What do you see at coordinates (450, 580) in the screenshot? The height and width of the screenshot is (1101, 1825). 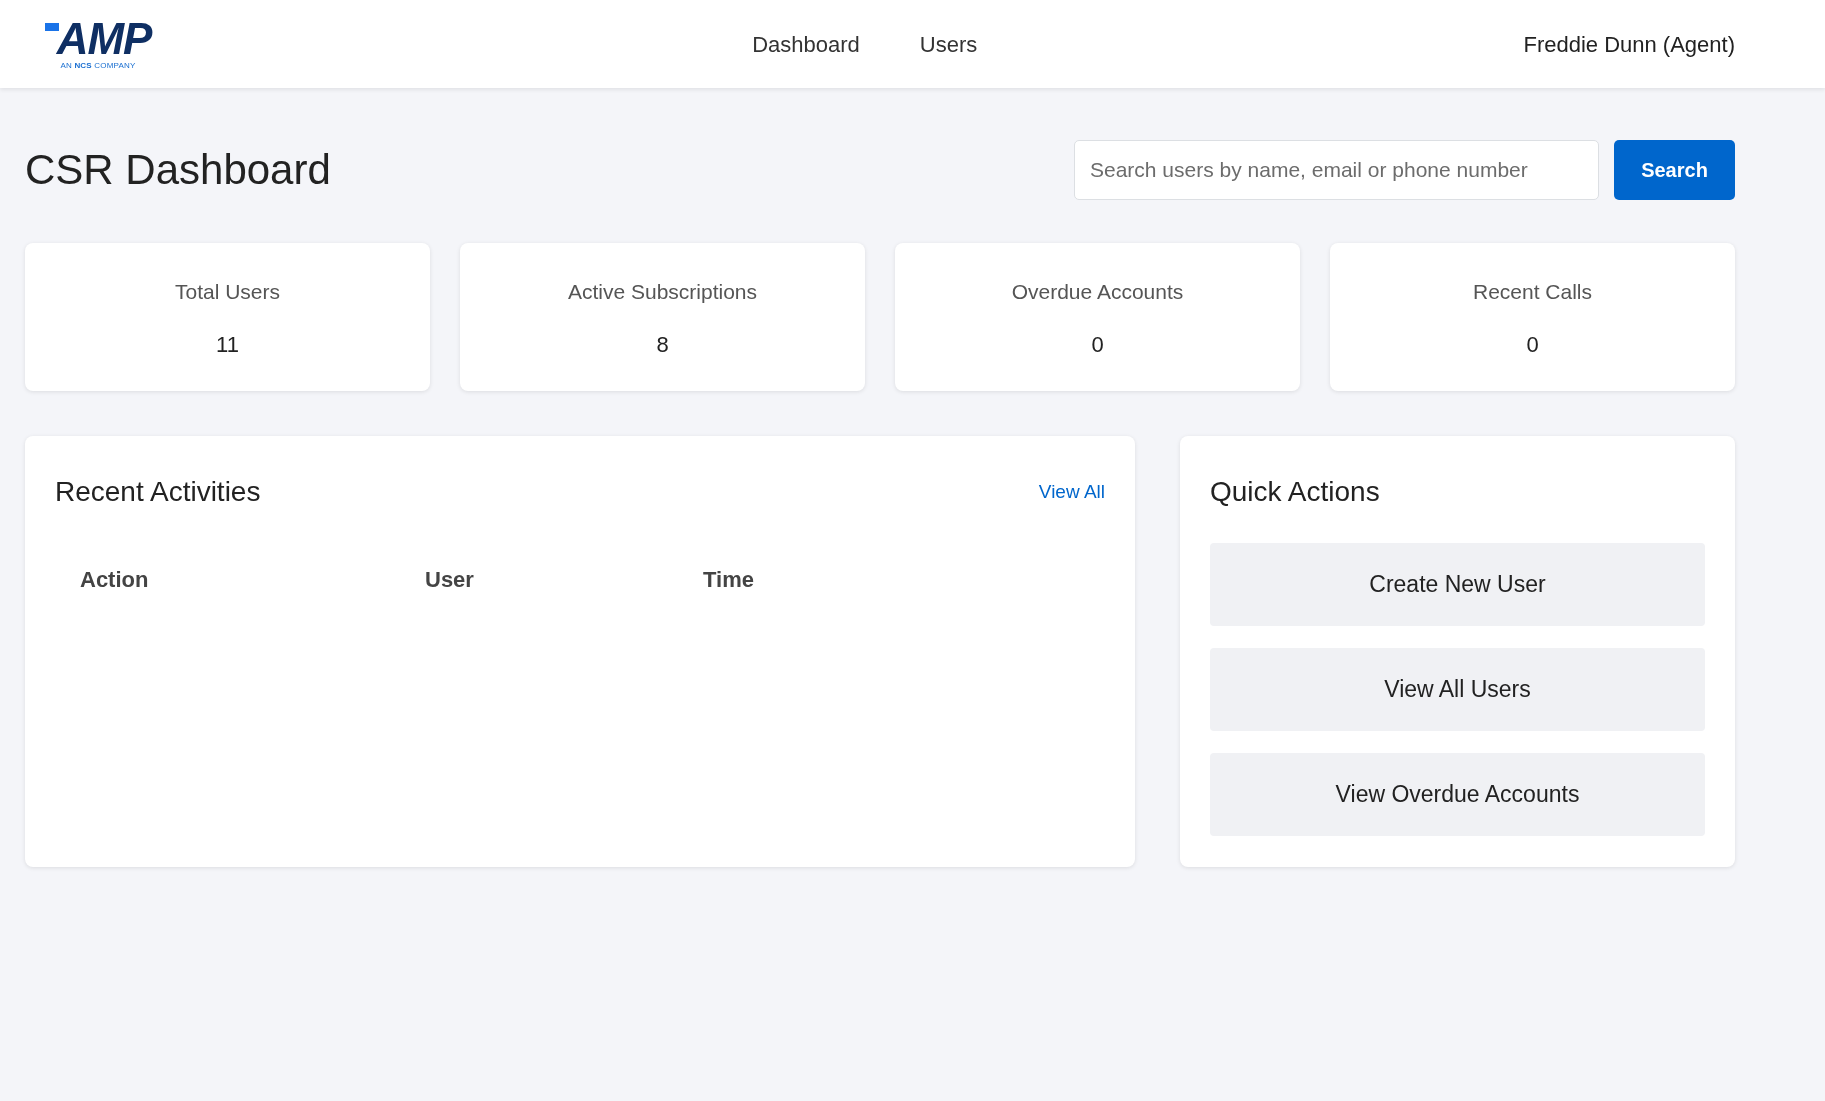 I see `column-header: User` at bounding box center [450, 580].